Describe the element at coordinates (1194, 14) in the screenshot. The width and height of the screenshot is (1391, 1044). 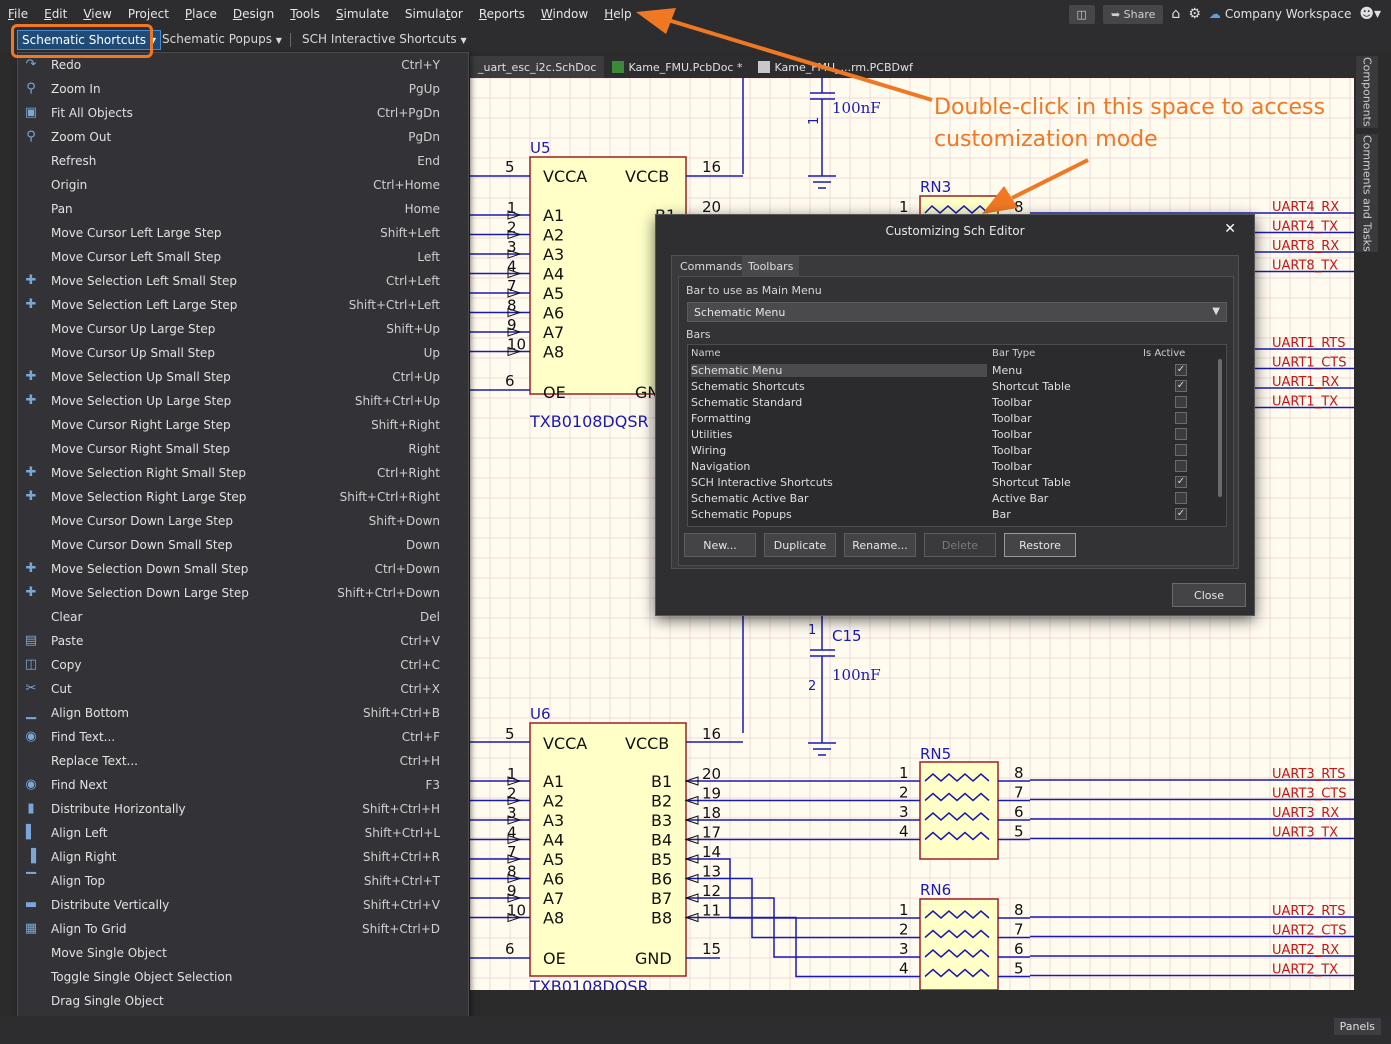
I see `gear-icon: ⚙` at that location.